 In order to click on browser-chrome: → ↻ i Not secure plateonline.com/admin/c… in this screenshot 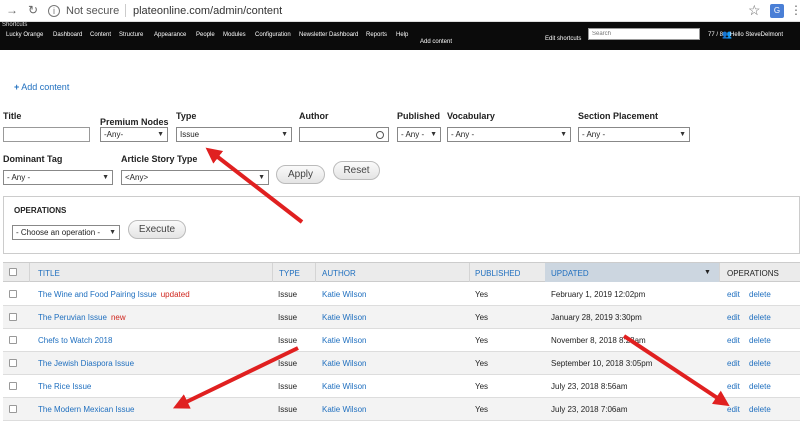, I will do `click(400, 11)`.